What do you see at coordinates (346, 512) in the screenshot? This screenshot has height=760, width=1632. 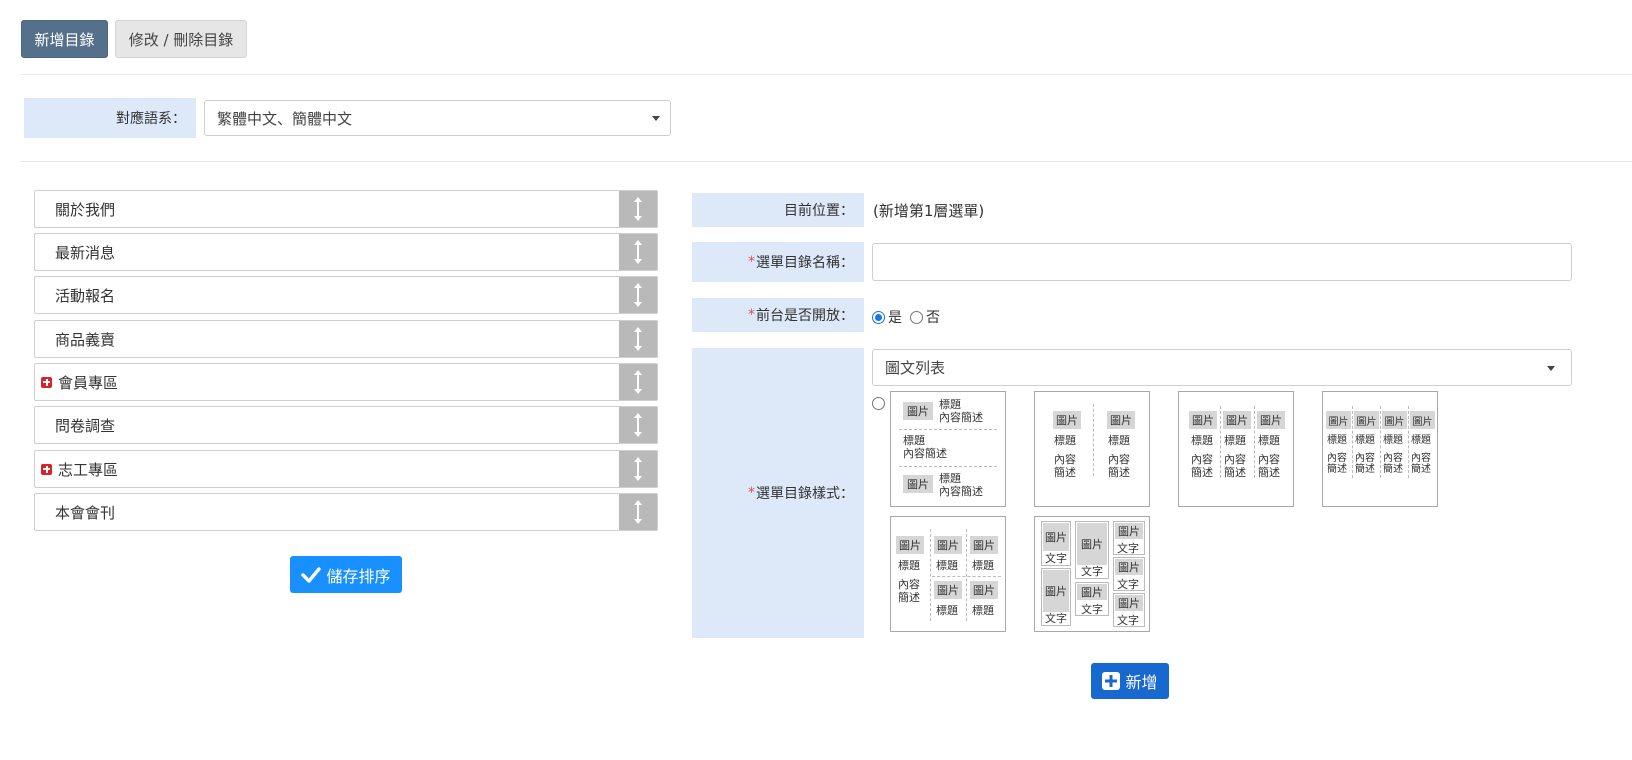 I see `menu-item-journal: 本會會刊` at bounding box center [346, 512].